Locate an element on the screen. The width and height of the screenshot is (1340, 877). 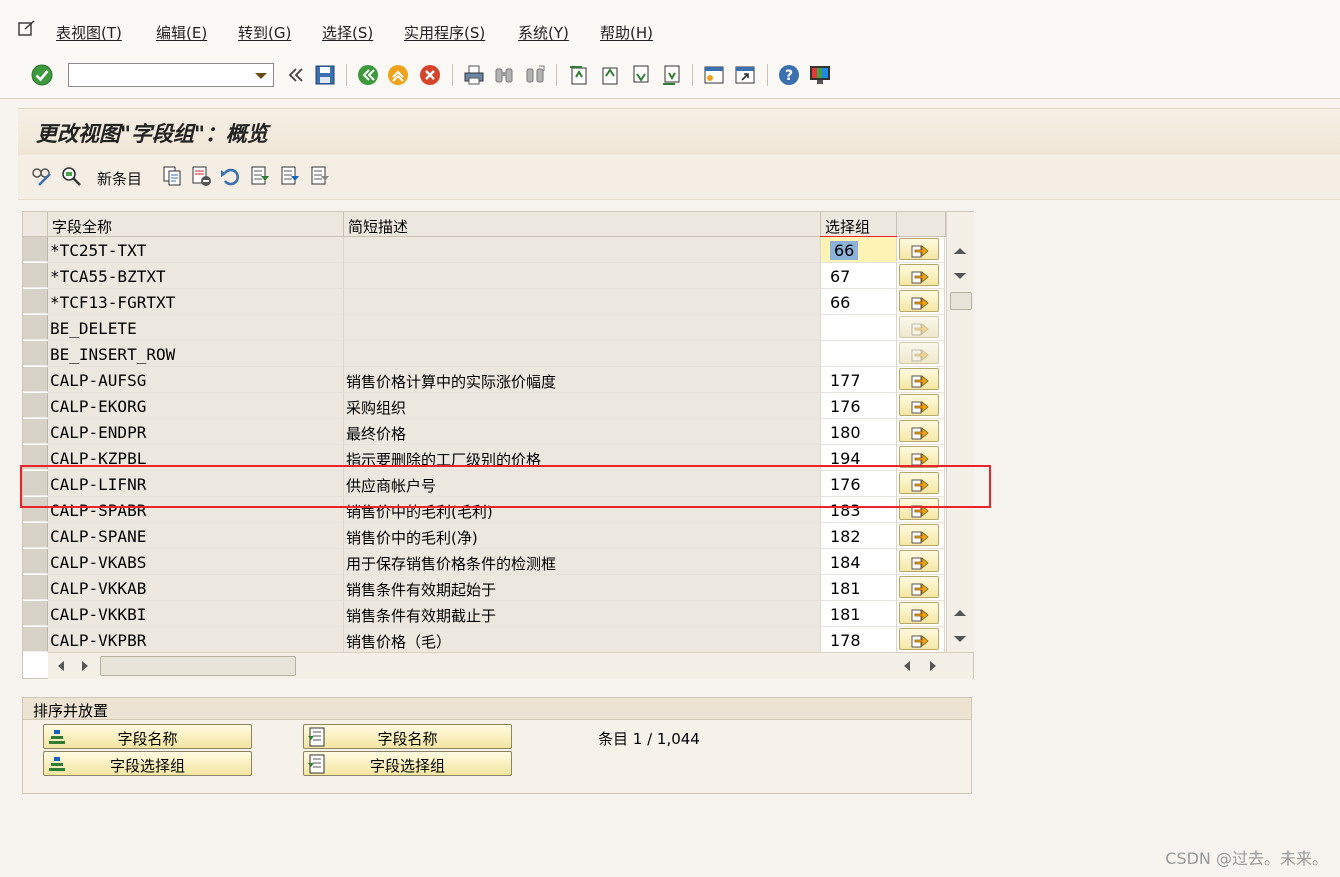
exit-icon is located at coordinates (398, 75).